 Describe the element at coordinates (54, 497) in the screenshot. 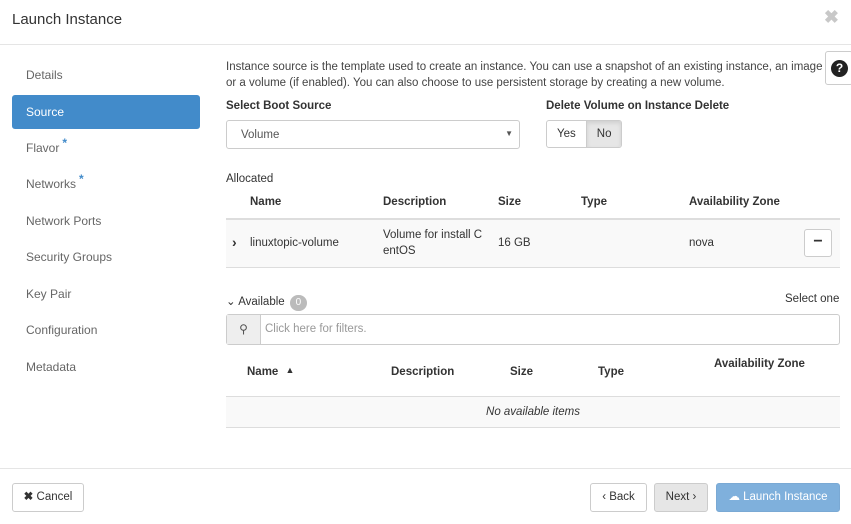

I see `cancel-label: Cancel` at that location.